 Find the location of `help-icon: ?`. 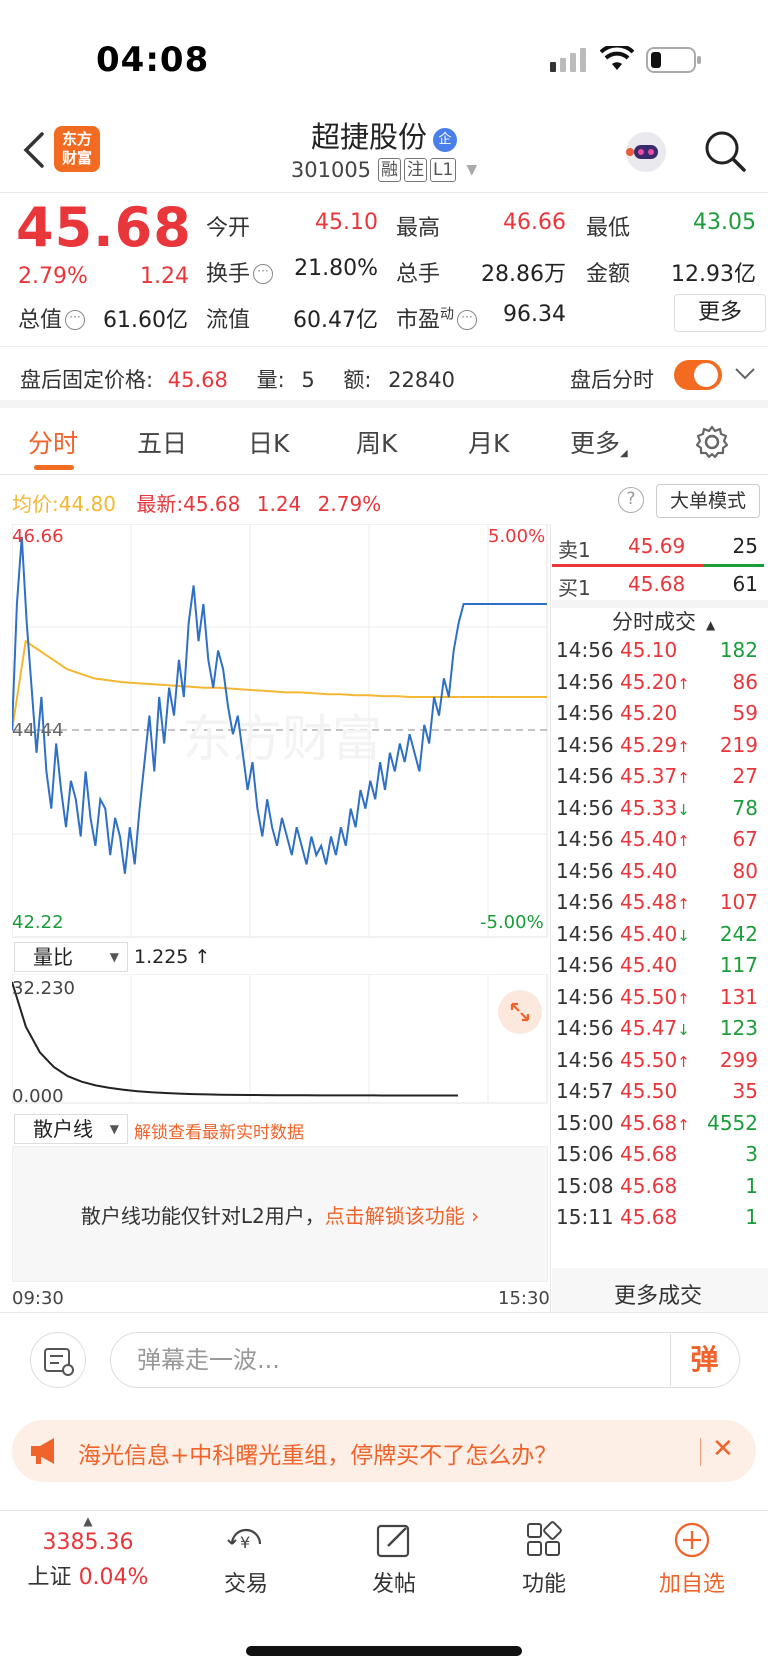

help-icon: ? is located at coordinates (631, 500).